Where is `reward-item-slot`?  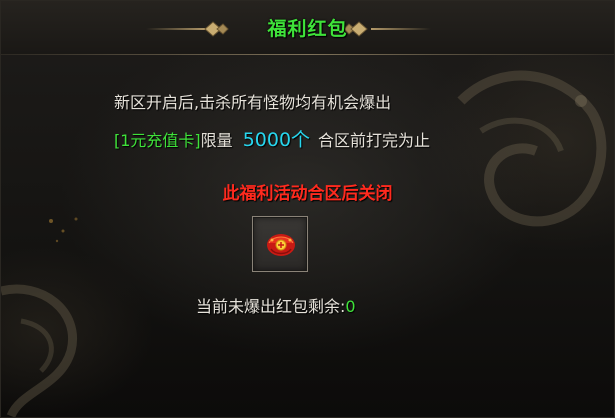
reward-item-slot is located at coordinates (280, 244).